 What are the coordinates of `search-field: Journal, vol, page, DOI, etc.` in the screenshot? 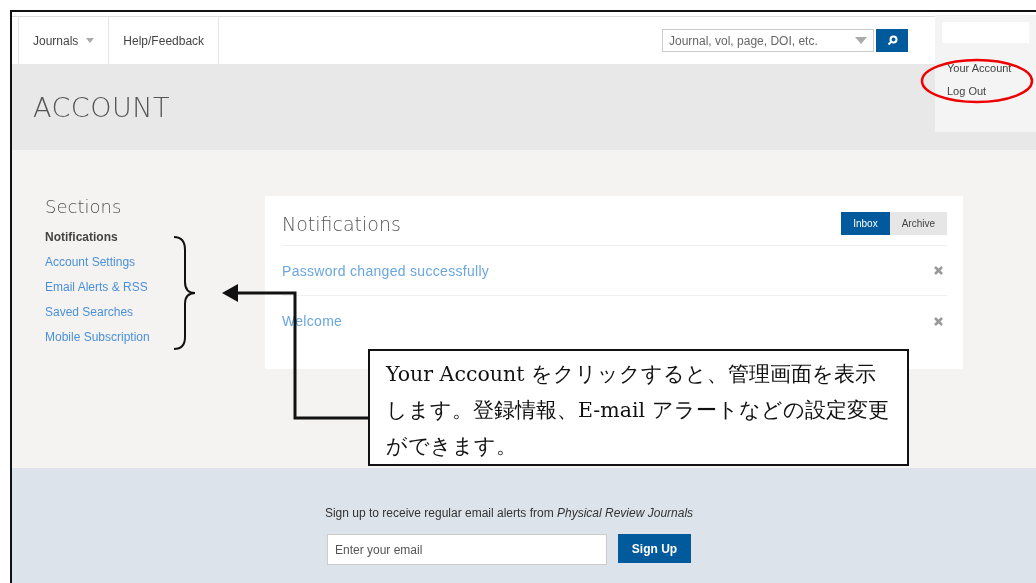 It's located at (768, 40).